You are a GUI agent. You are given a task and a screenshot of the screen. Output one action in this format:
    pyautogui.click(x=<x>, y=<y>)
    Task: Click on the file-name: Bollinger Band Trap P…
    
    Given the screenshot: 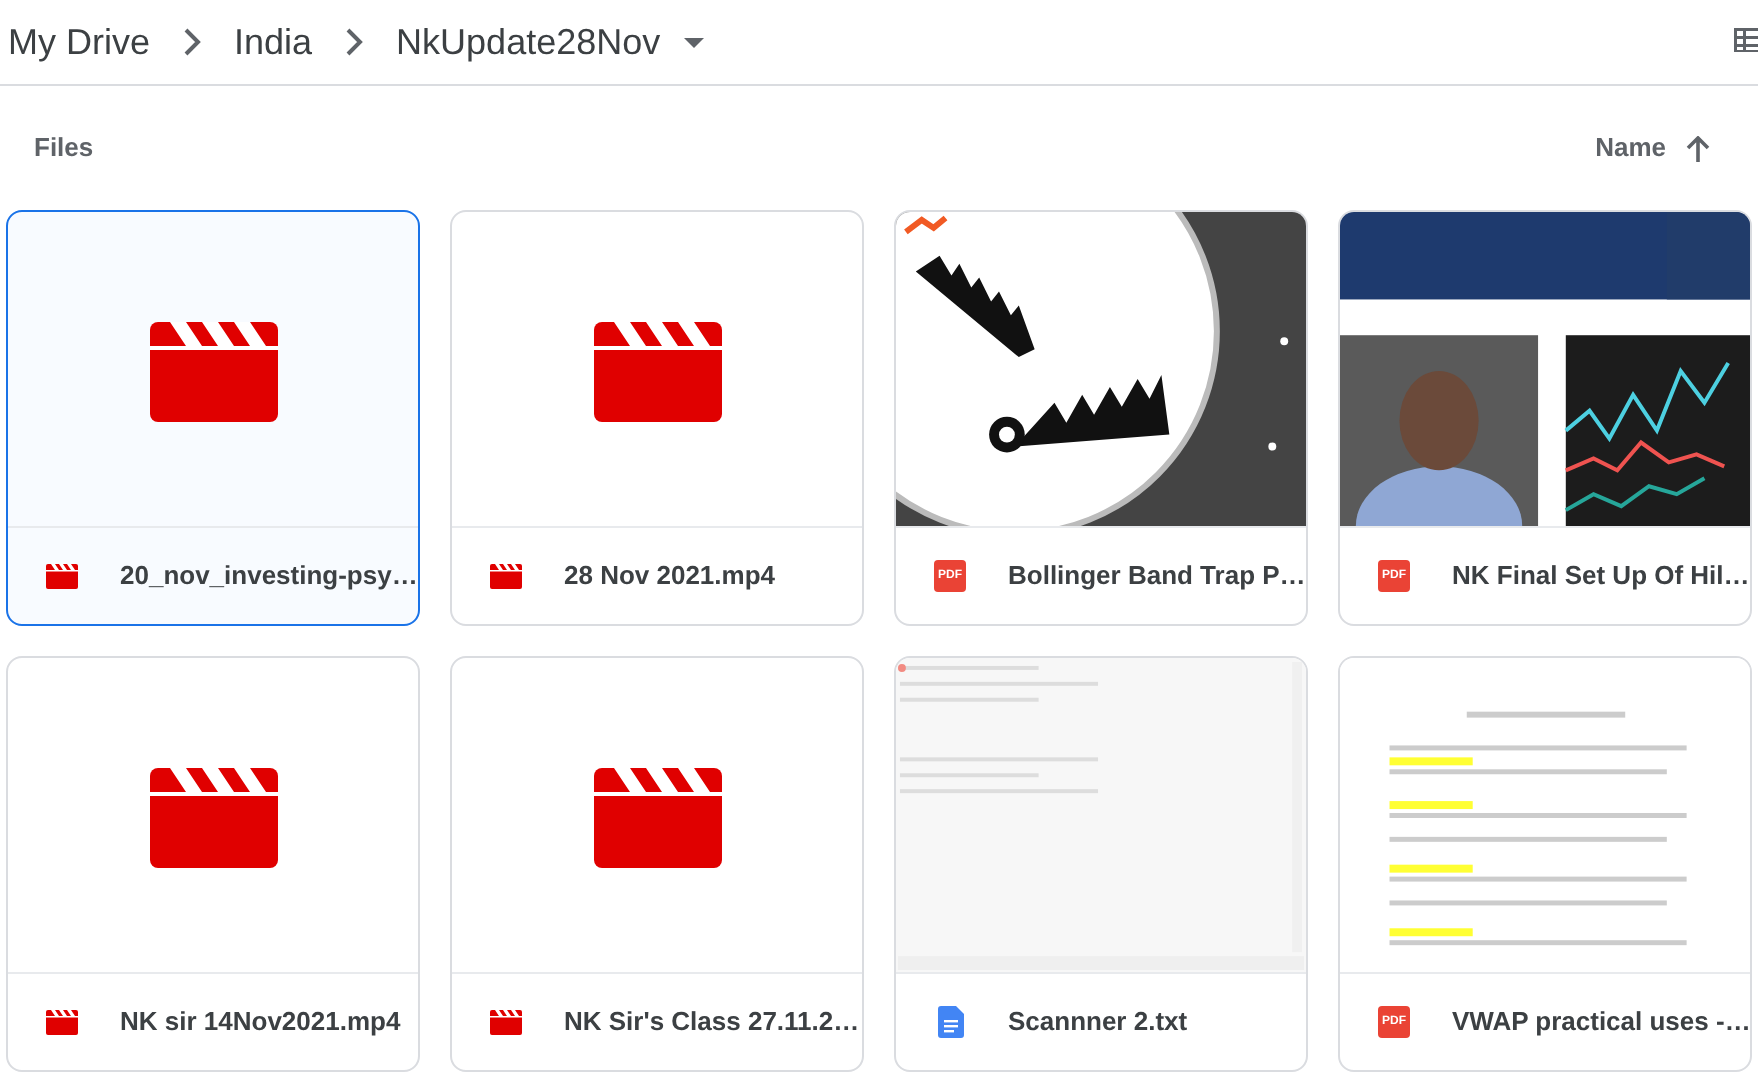 What is the action you would take?
    pyautogui.click(x=1157, y=576)
    